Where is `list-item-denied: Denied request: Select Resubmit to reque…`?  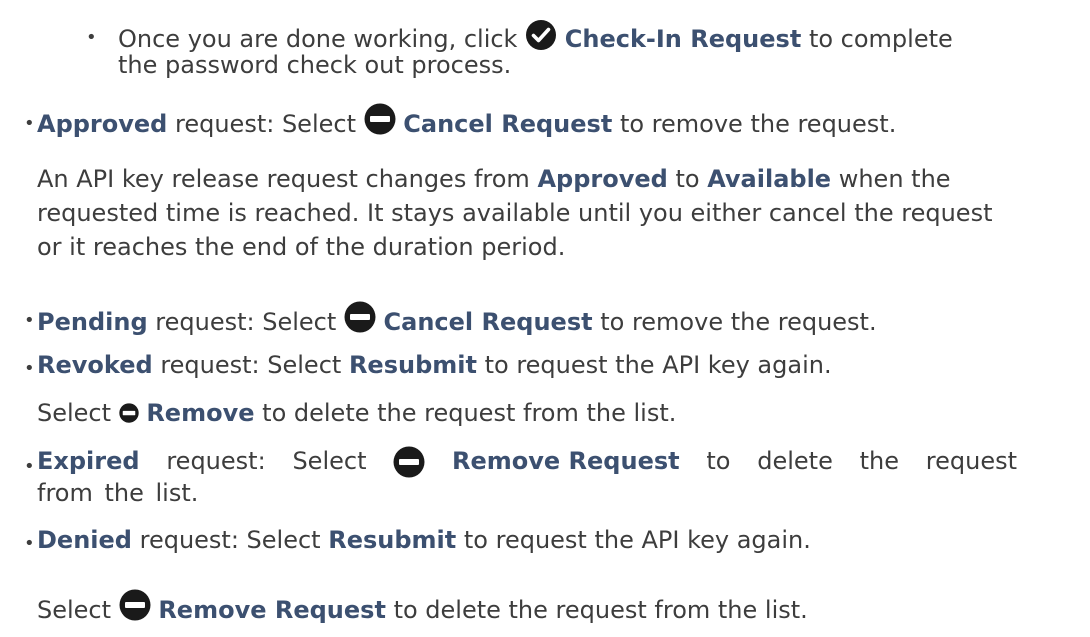
list-item-denied: Denied request: Select Resubmit to reque… is located at coordinates (424, 540).